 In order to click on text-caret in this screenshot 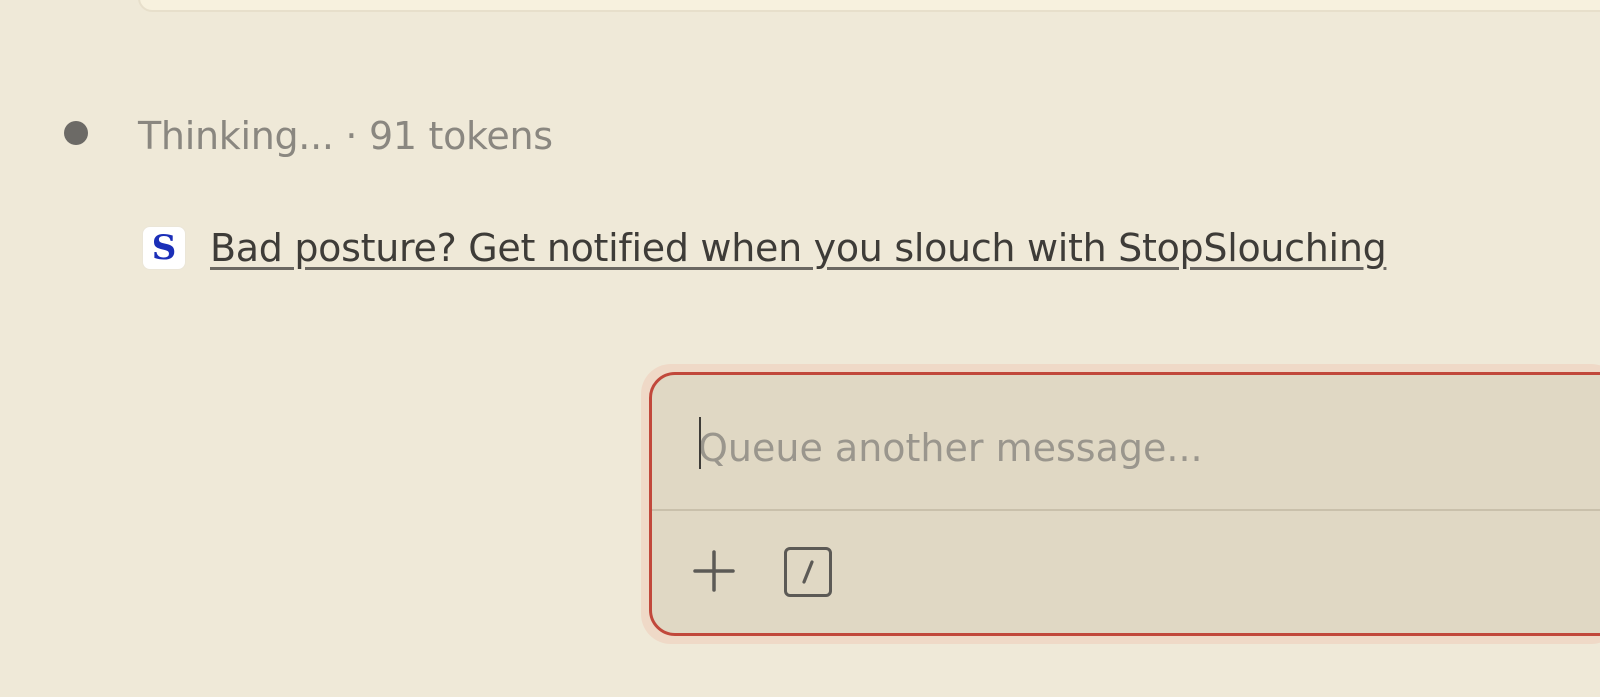, I will do `click(700, 443)`.